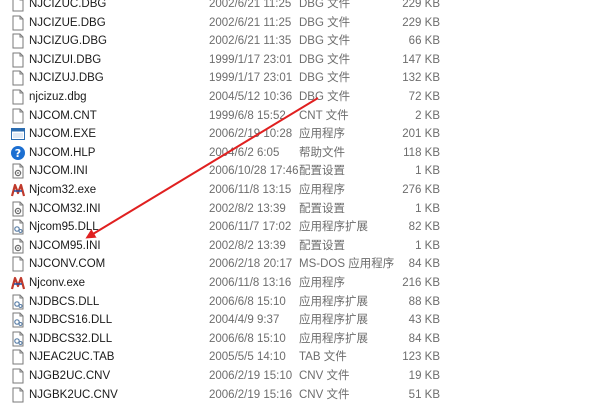  I want to click on file-size: 229 KB, so click(421, 5).